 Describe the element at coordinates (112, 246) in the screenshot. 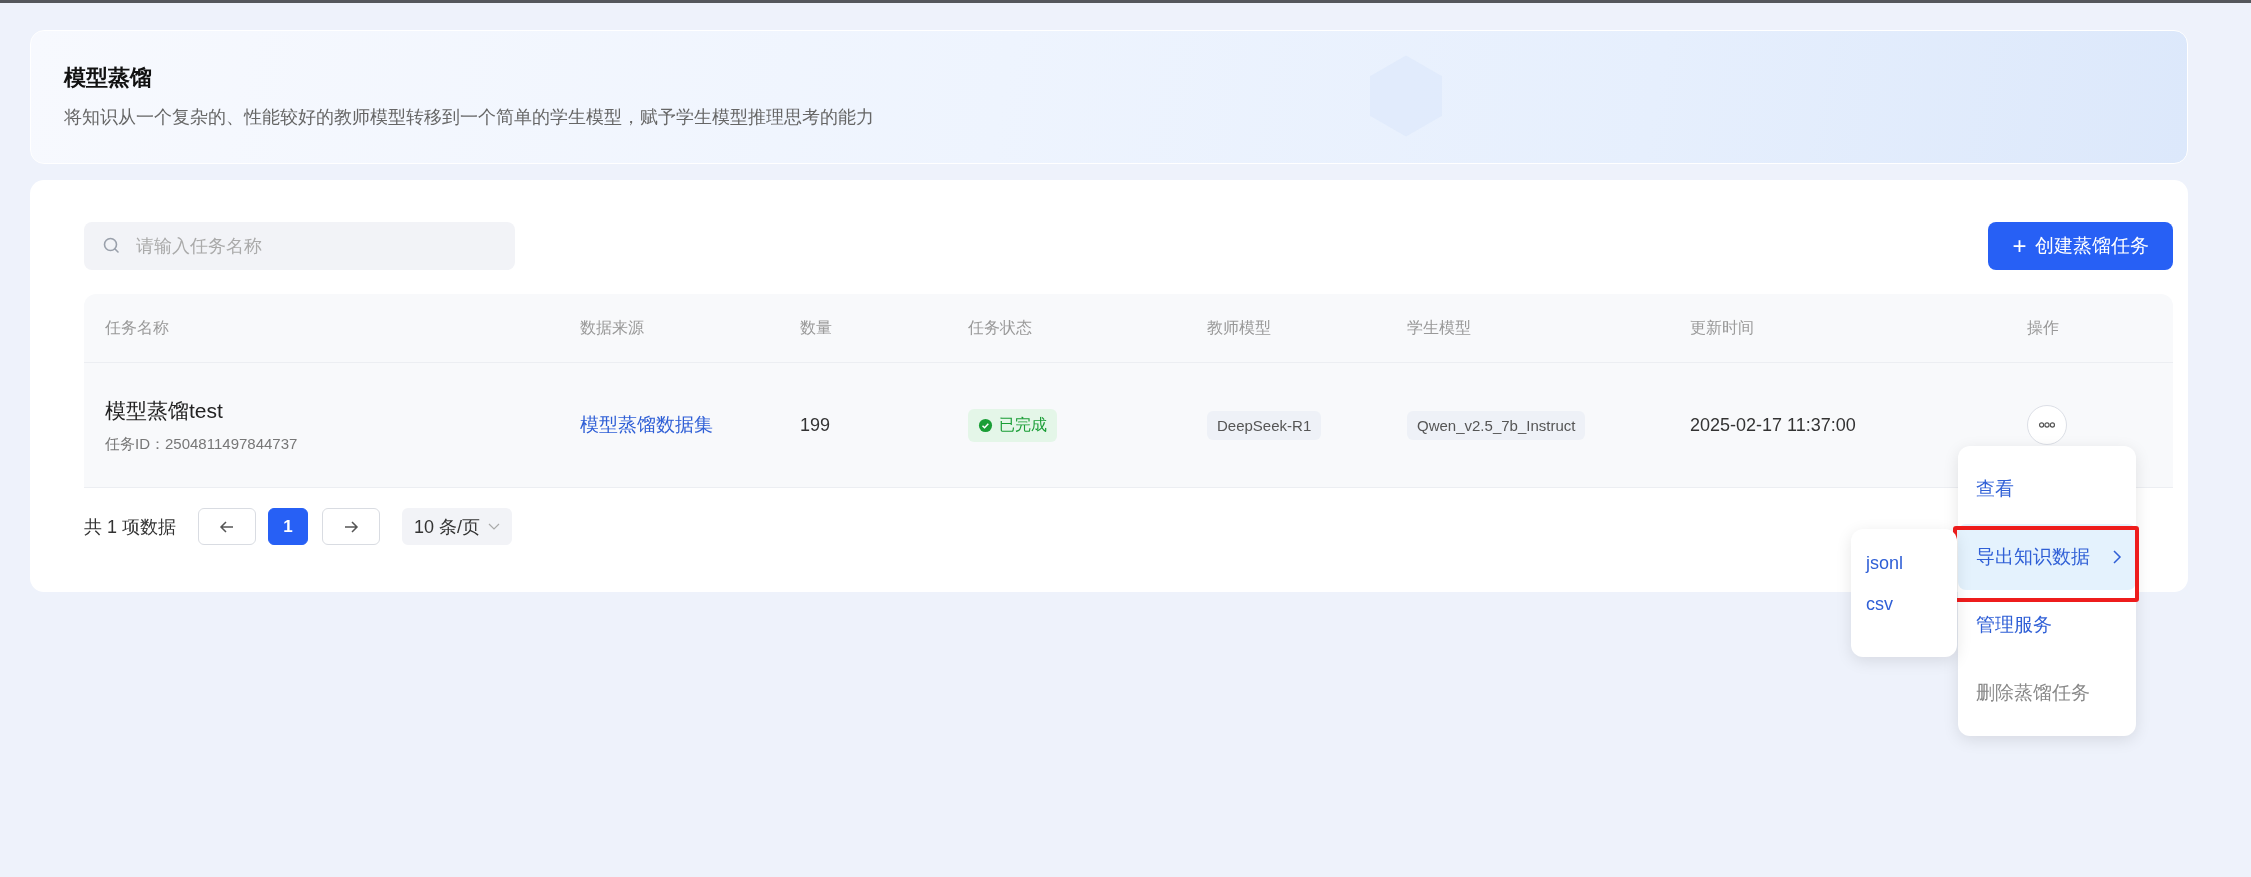

I see `search-icon` at that location.